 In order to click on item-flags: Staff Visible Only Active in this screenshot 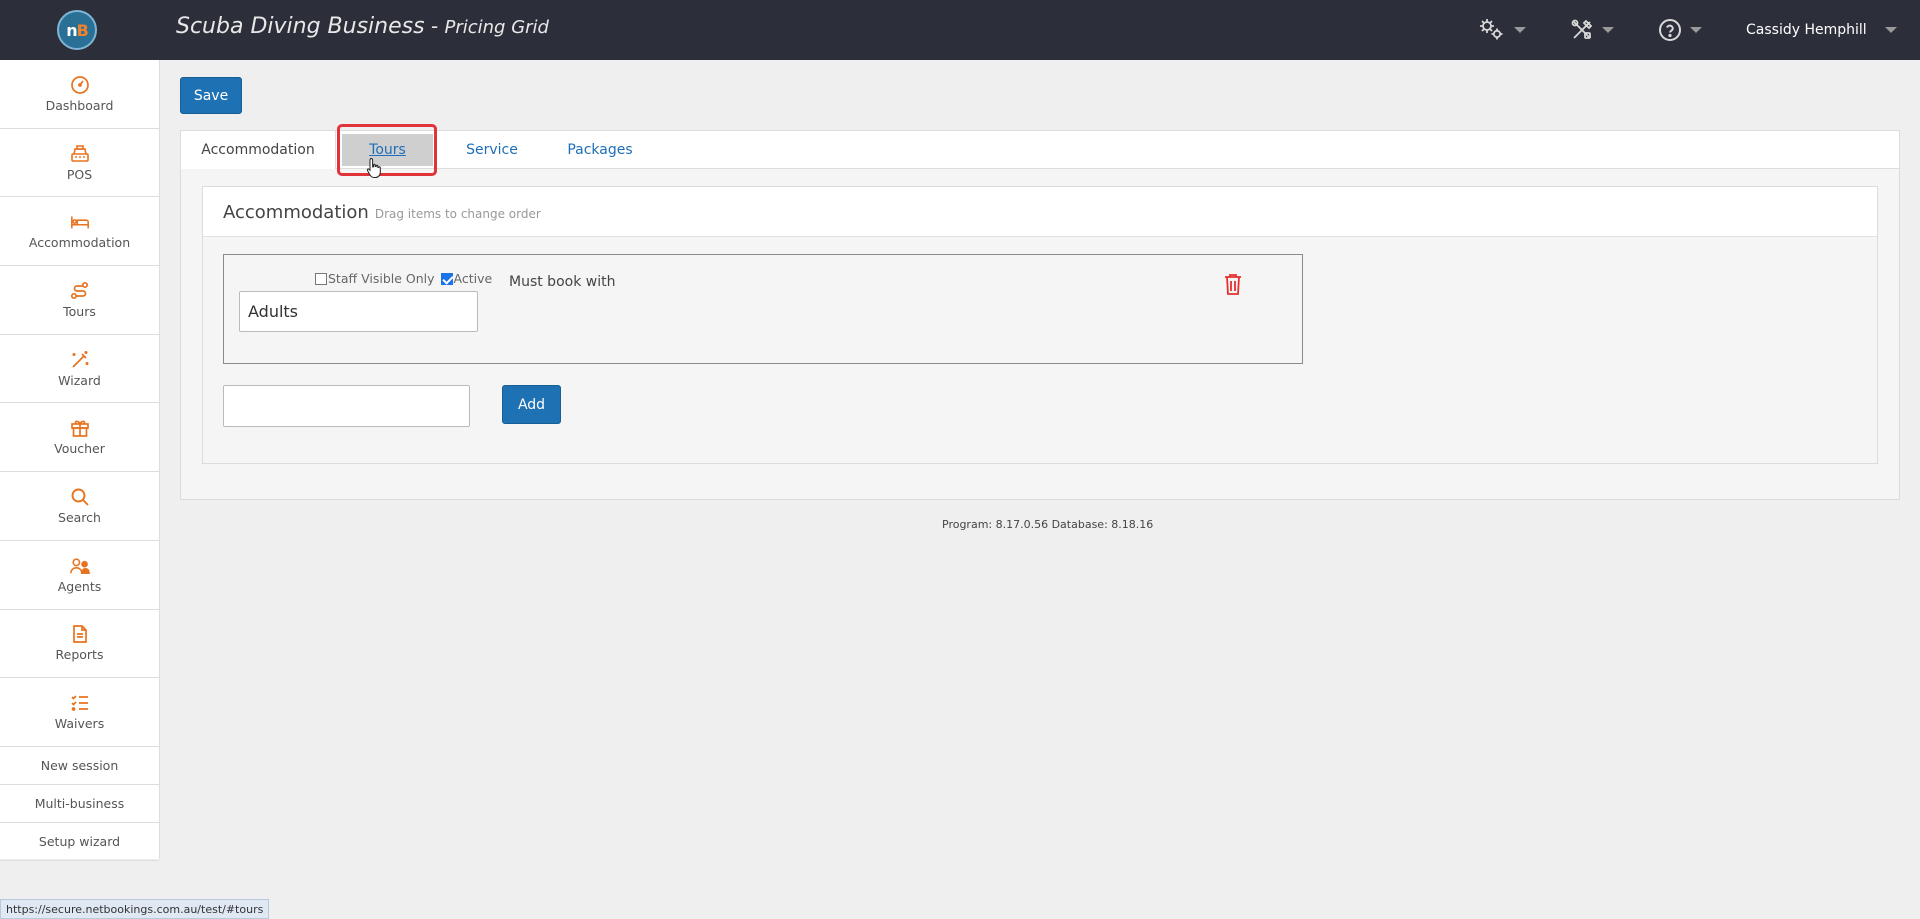, I will do `click(403, 278)`.